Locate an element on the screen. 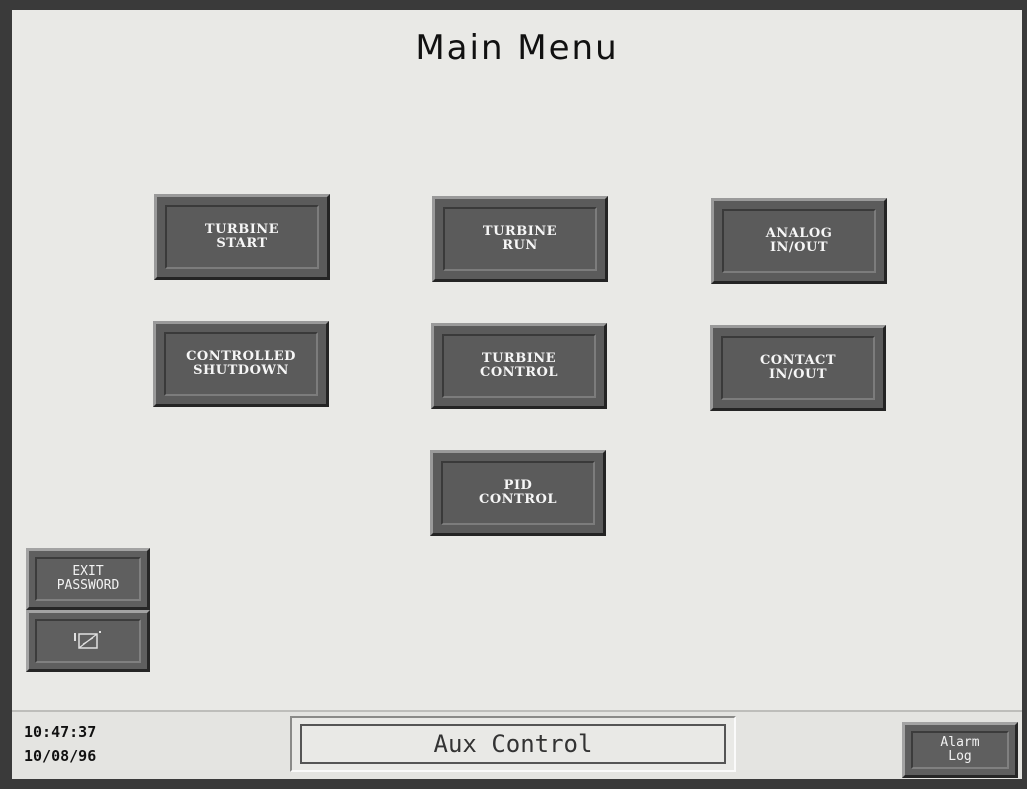 This screenshot has width=1027, height=789. pid-control-label: PID CONTROL is located at coordinates (518, 492).